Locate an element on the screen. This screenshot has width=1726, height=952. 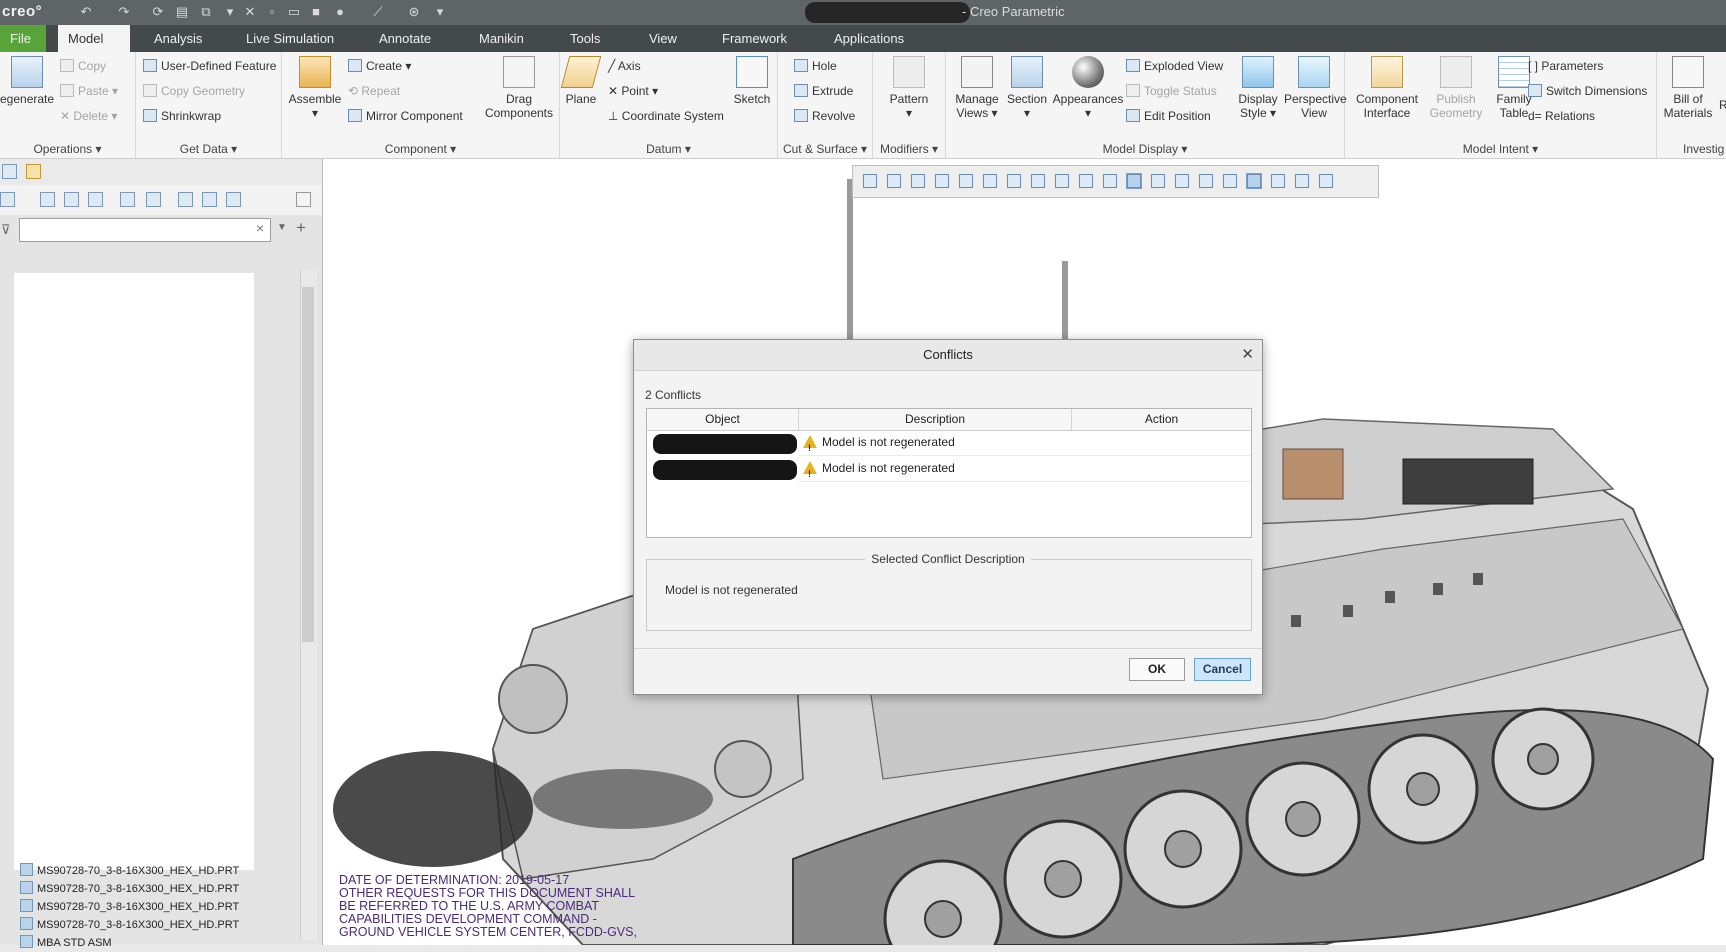
hole-button: Hole is located at coordinates (815, 66).